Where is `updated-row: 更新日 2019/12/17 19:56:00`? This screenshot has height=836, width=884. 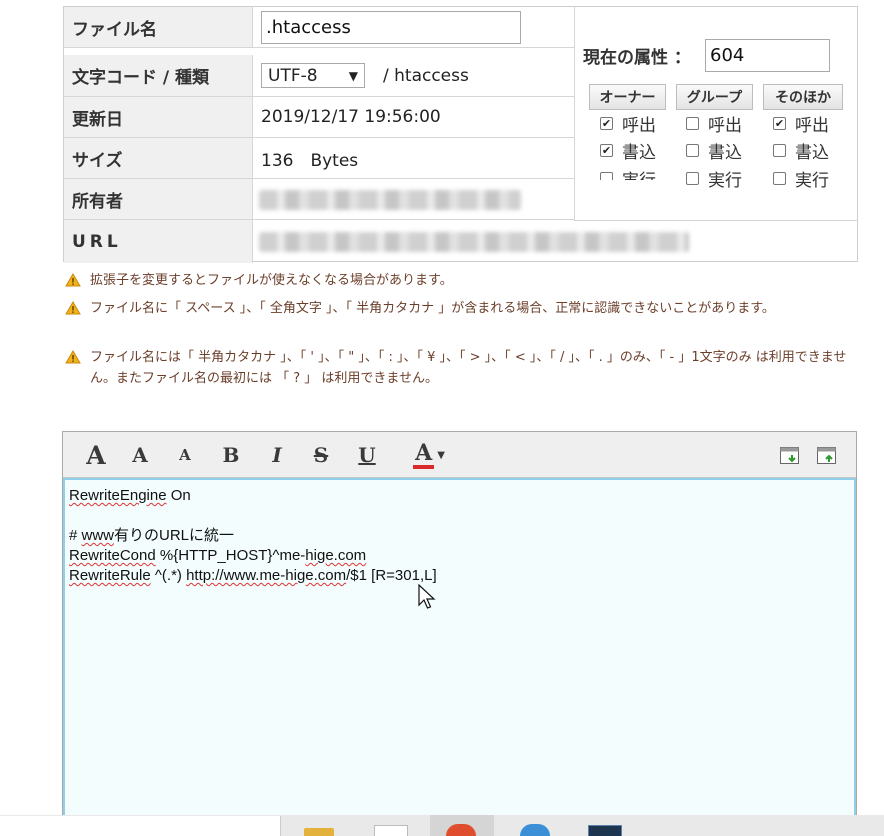
updated-row: 更新日 2019/12/17 19:56:00 is located at coordinates (319, 117).